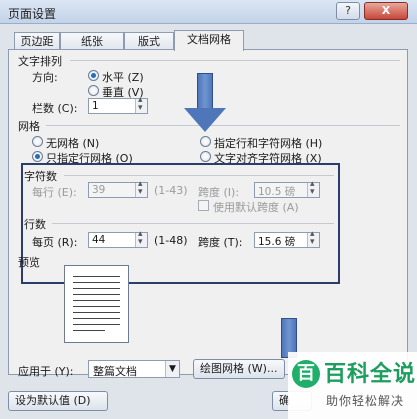 The image size is (417, 419). What do you see at coordinates (205, 91) in the screenshot?
I see `annotation-arrow-shaft` at bounding box center [205, 91].